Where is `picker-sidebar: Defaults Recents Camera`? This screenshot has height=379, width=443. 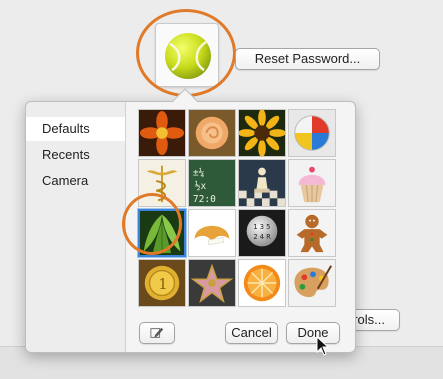
picker-sidebar: Defaults Recents Camera is located at coordinates (76, 227).